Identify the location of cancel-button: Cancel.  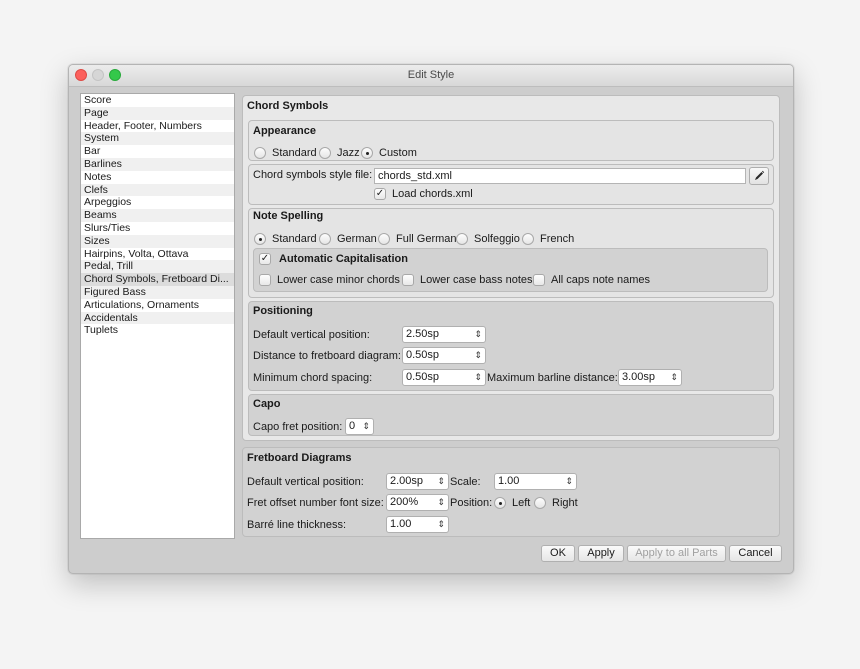
(755, 553).